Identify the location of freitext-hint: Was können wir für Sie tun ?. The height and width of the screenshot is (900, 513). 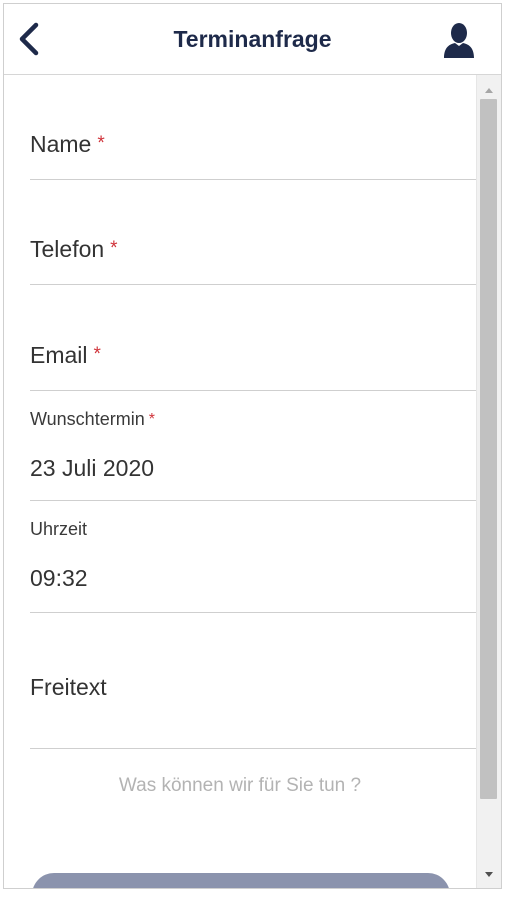
(240, 785).